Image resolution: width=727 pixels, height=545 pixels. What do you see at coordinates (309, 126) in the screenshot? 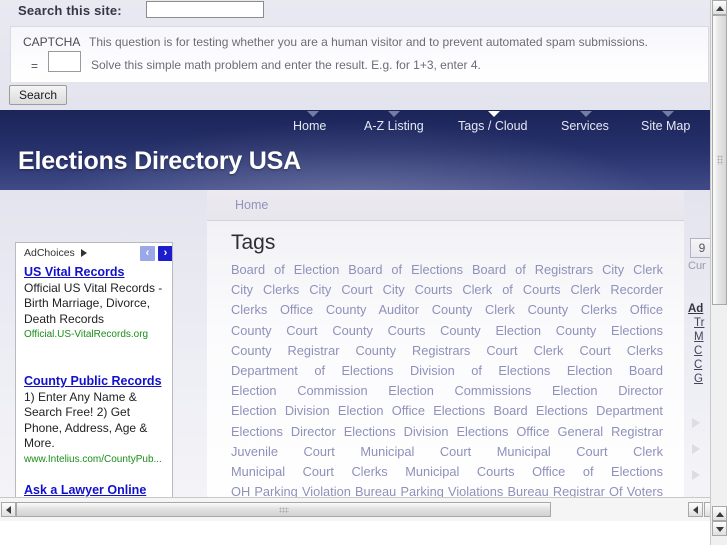
I see `nav-item-home: Home` at bounding box center [309, 126].